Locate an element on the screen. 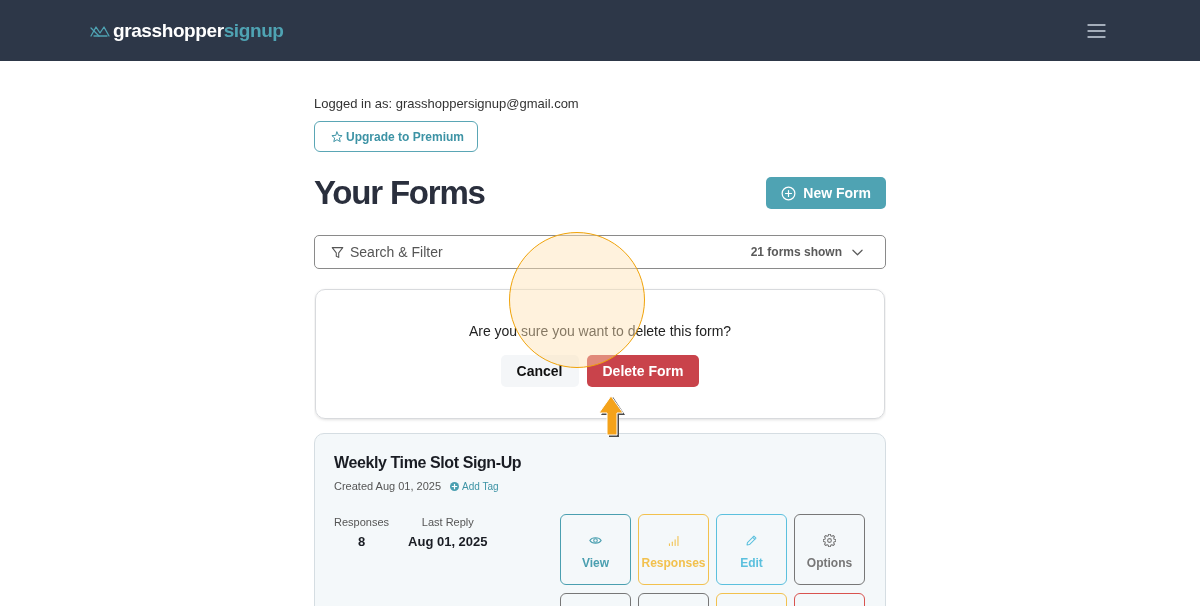  pencil-icon is located at coordinates (751, 540).